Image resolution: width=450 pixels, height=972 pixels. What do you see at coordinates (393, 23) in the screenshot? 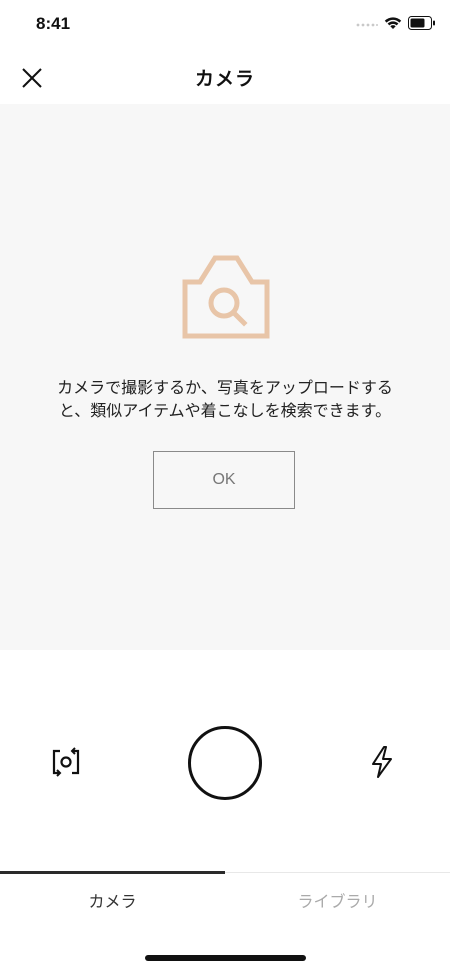
I see `wifi-icon` at bounding box center [393, 23].